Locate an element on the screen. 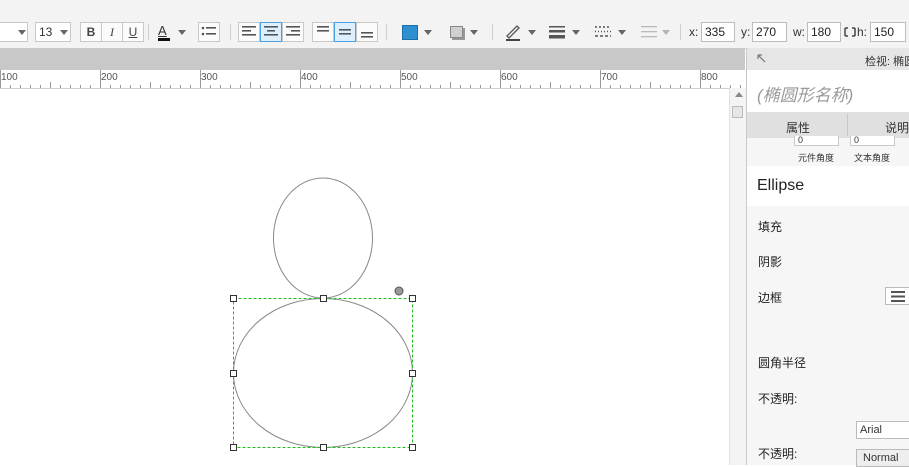 This screenshot has height=467, width=909. font-color-button: A is located at coordinates (173, 32).